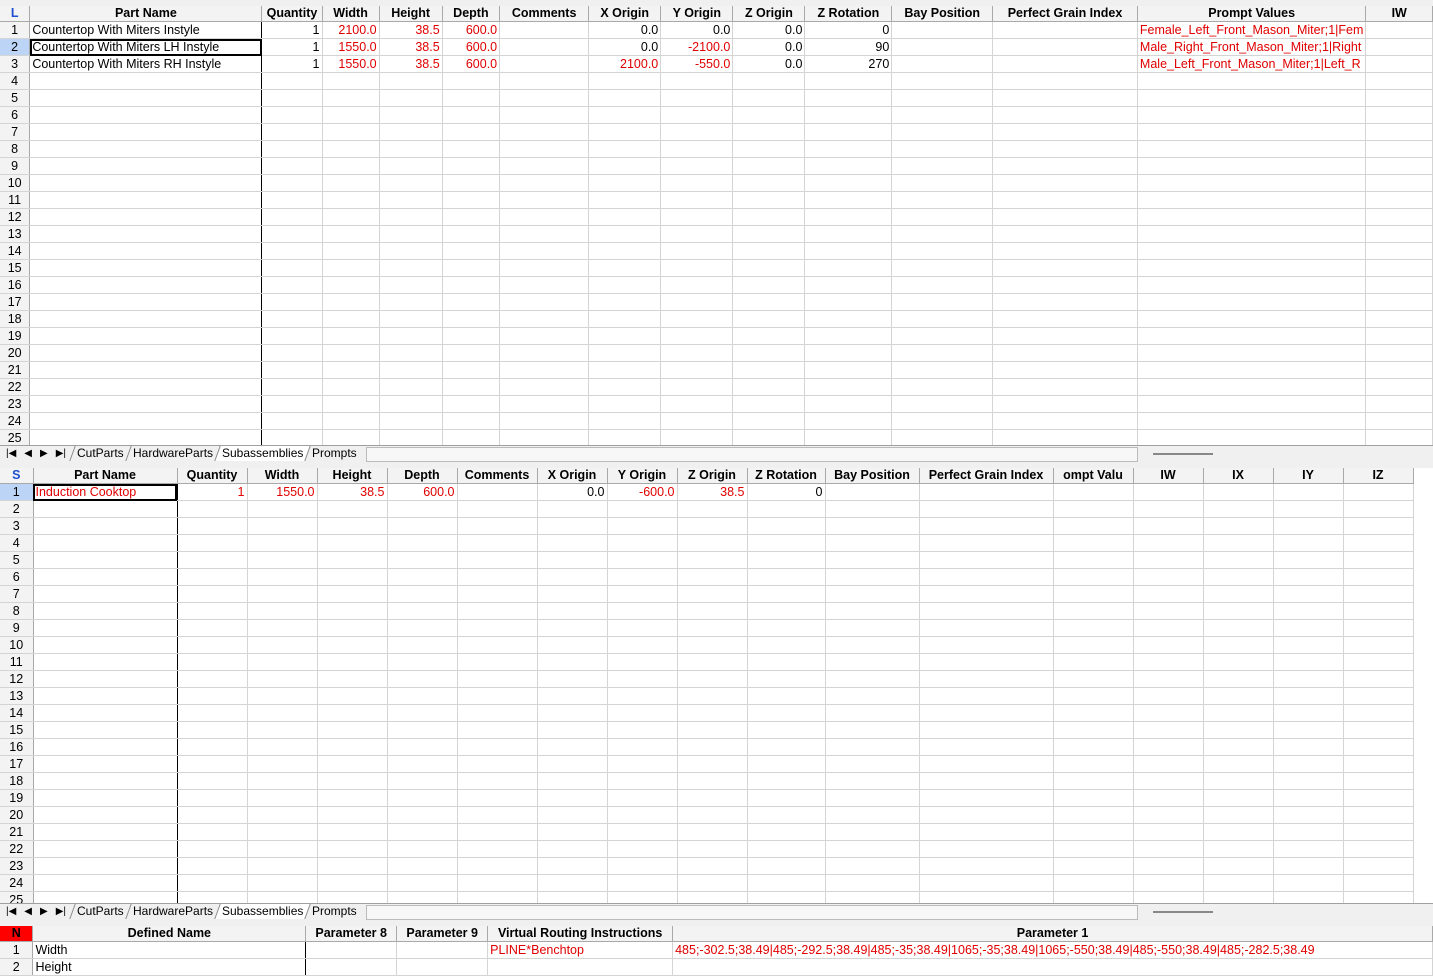  I want to click on column-header-perfect-grain-index: Perfect Grain Index, so click(1065, 14).